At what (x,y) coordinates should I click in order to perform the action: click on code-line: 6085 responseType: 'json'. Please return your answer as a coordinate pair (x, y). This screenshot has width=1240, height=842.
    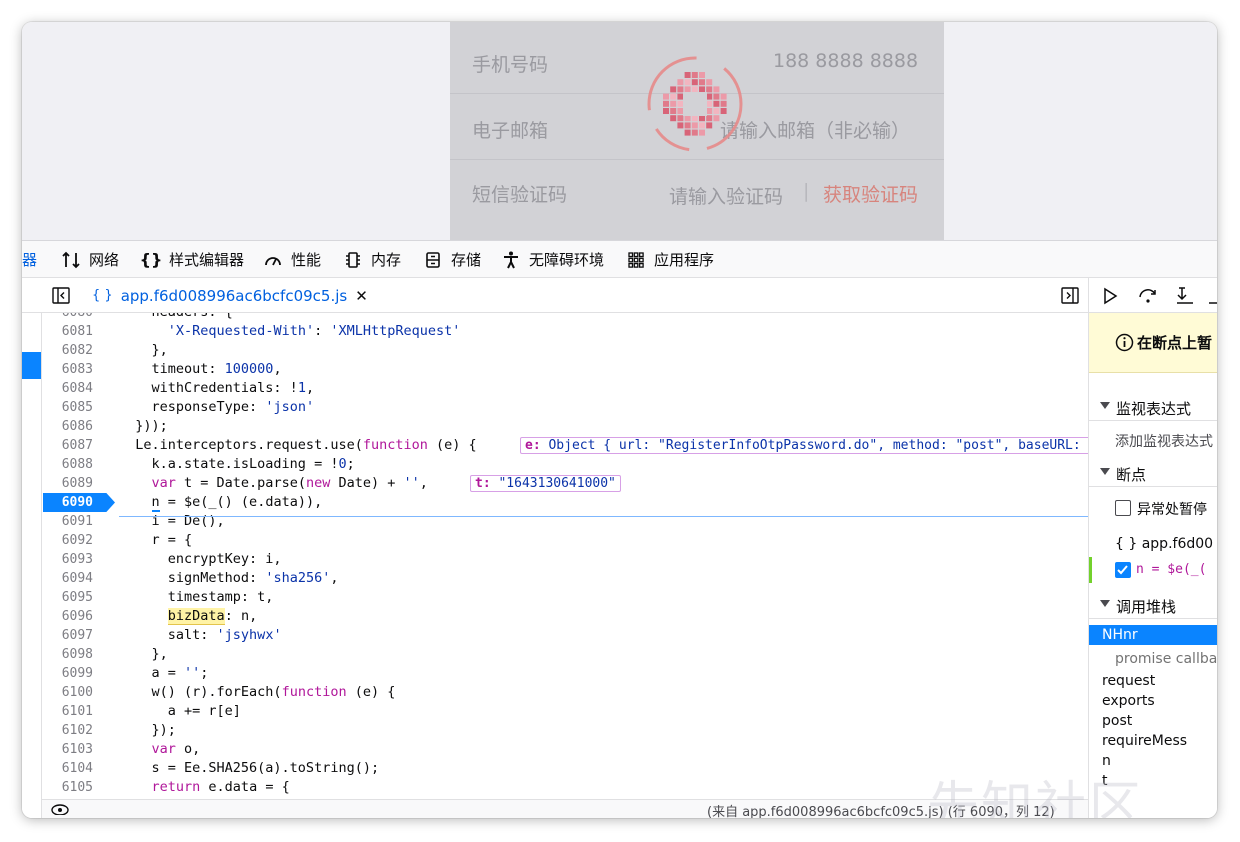
    Looking at the image, I should click on (565, 407).